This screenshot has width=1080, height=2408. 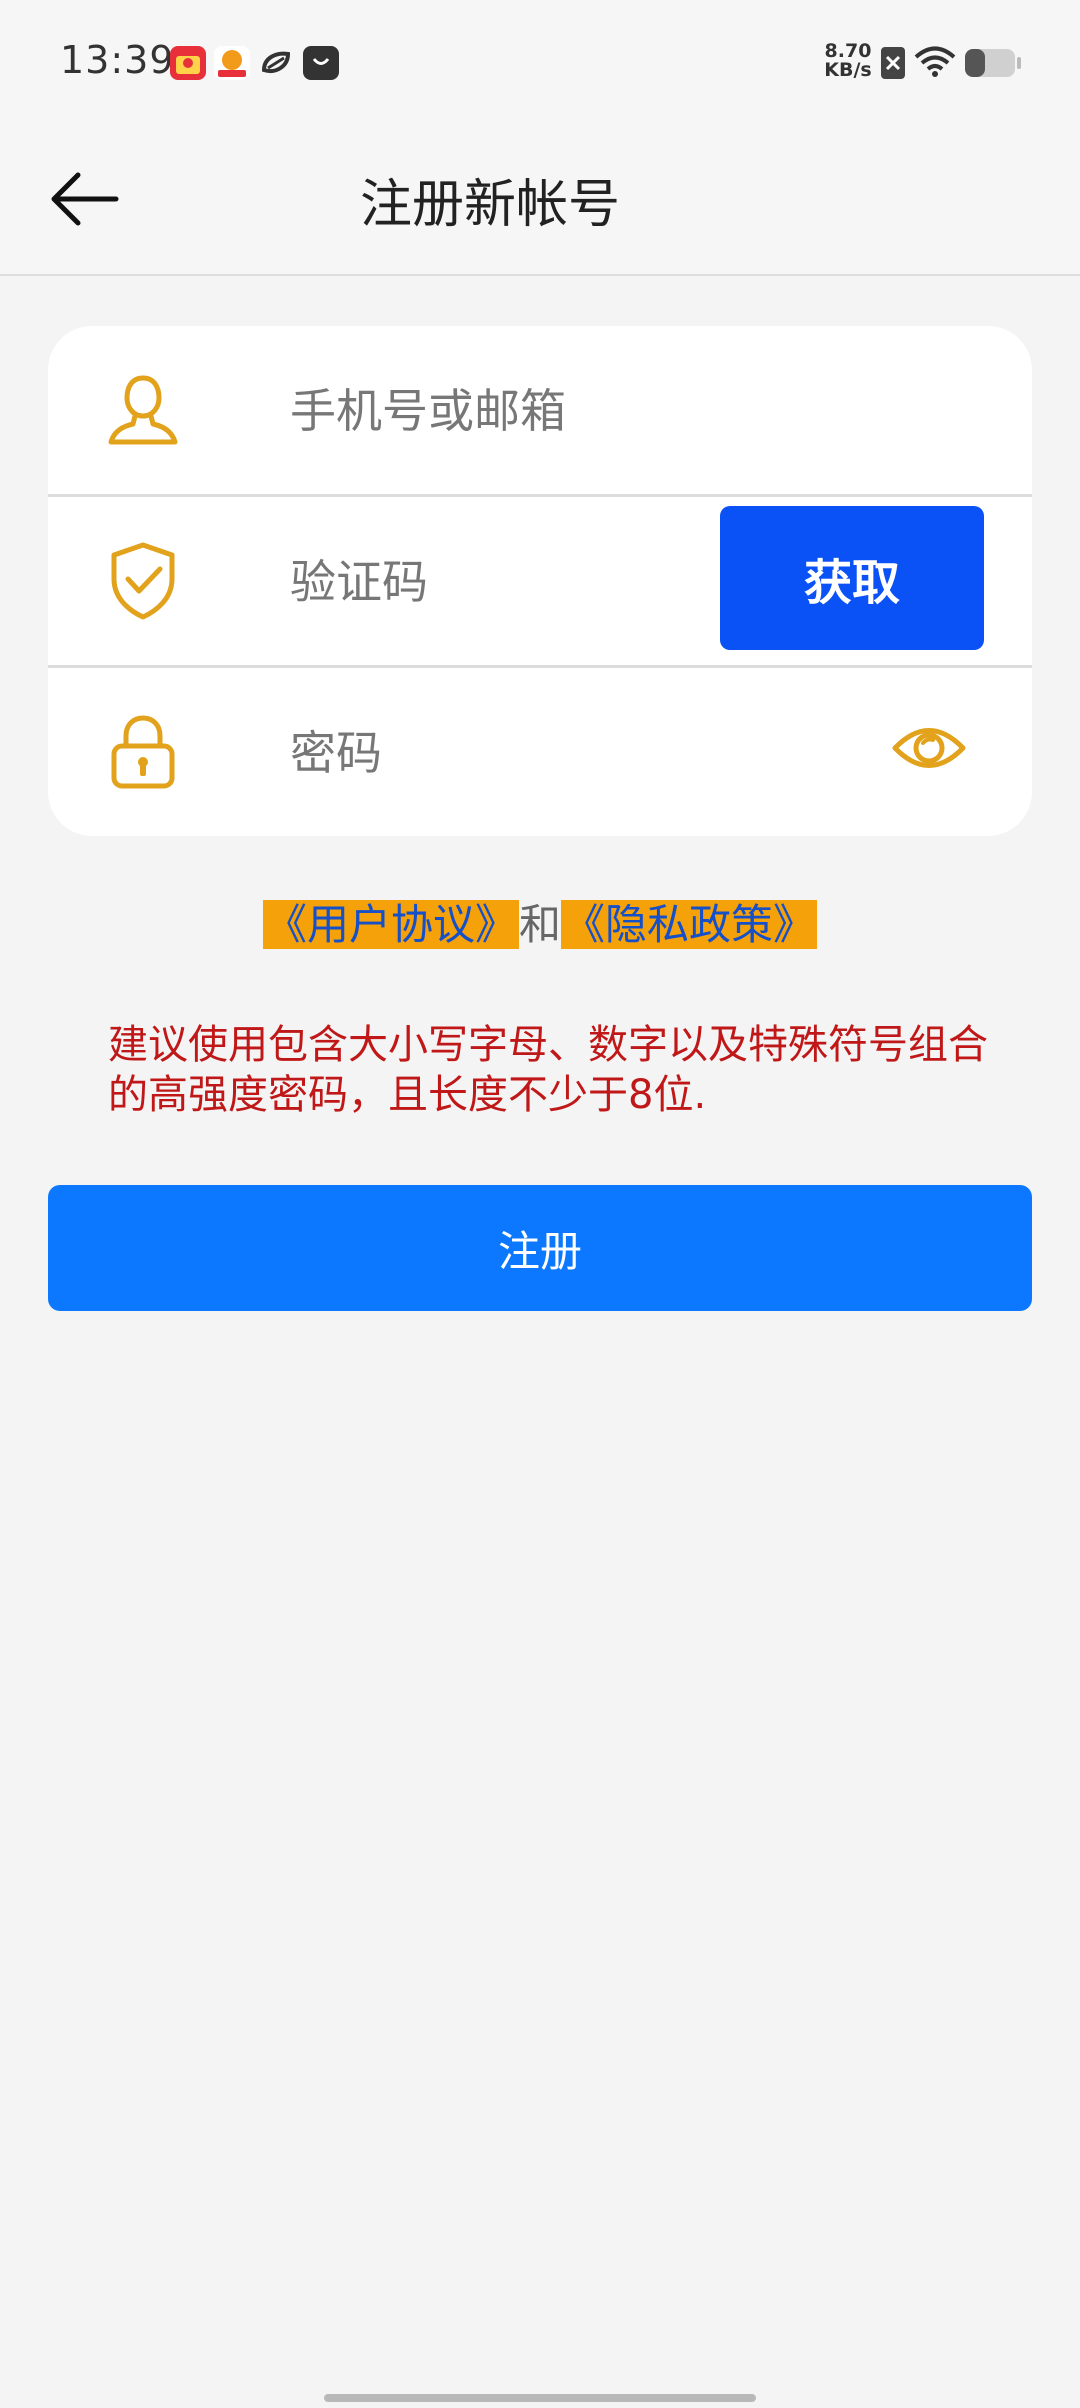 What do you see at coordinates (848, 70) in the screenshot?
I see `network-speed-unit: KB/s` at bounding box center [848, 70].